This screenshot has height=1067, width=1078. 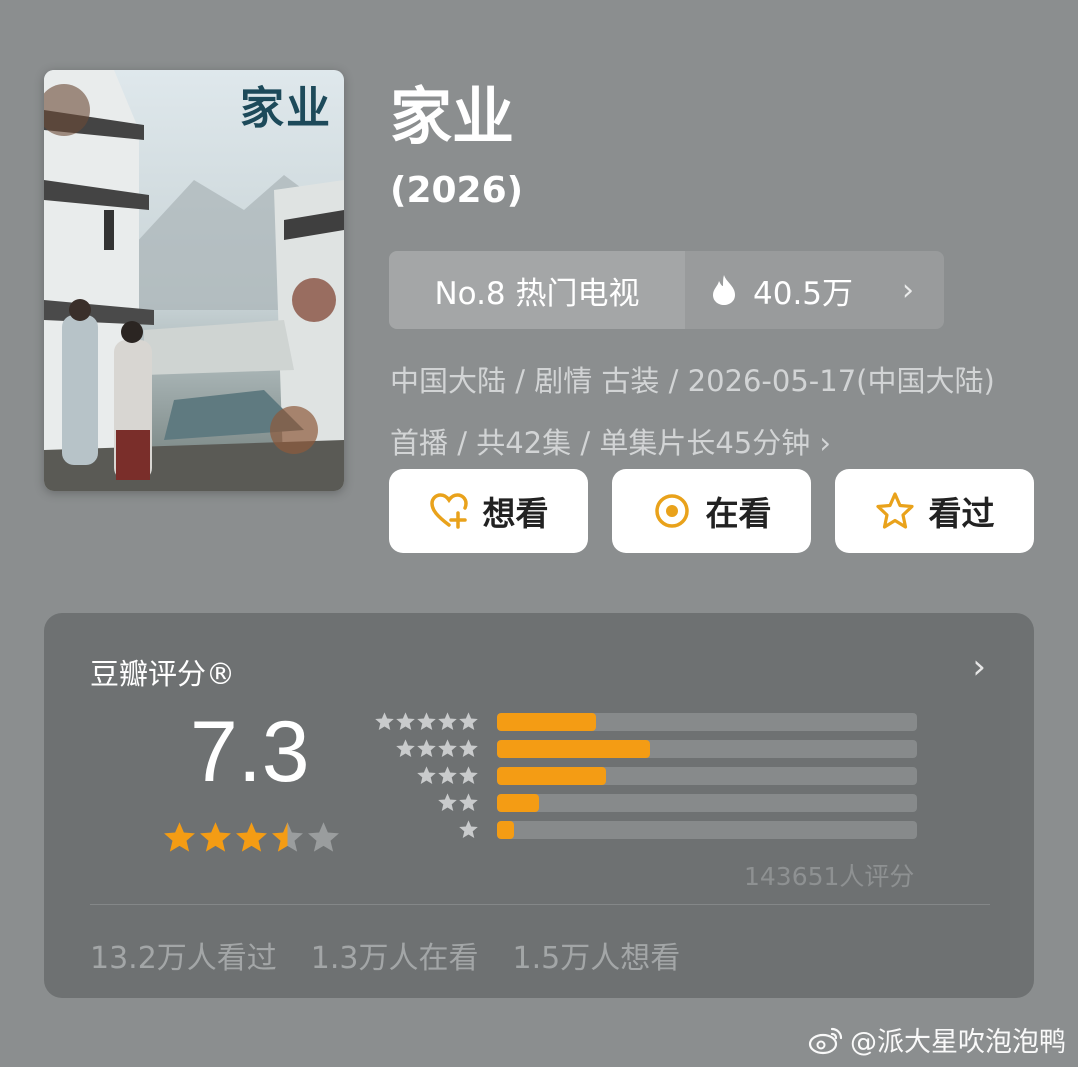 I want to click on watched-button: 看过, so click(x=934, y=511).